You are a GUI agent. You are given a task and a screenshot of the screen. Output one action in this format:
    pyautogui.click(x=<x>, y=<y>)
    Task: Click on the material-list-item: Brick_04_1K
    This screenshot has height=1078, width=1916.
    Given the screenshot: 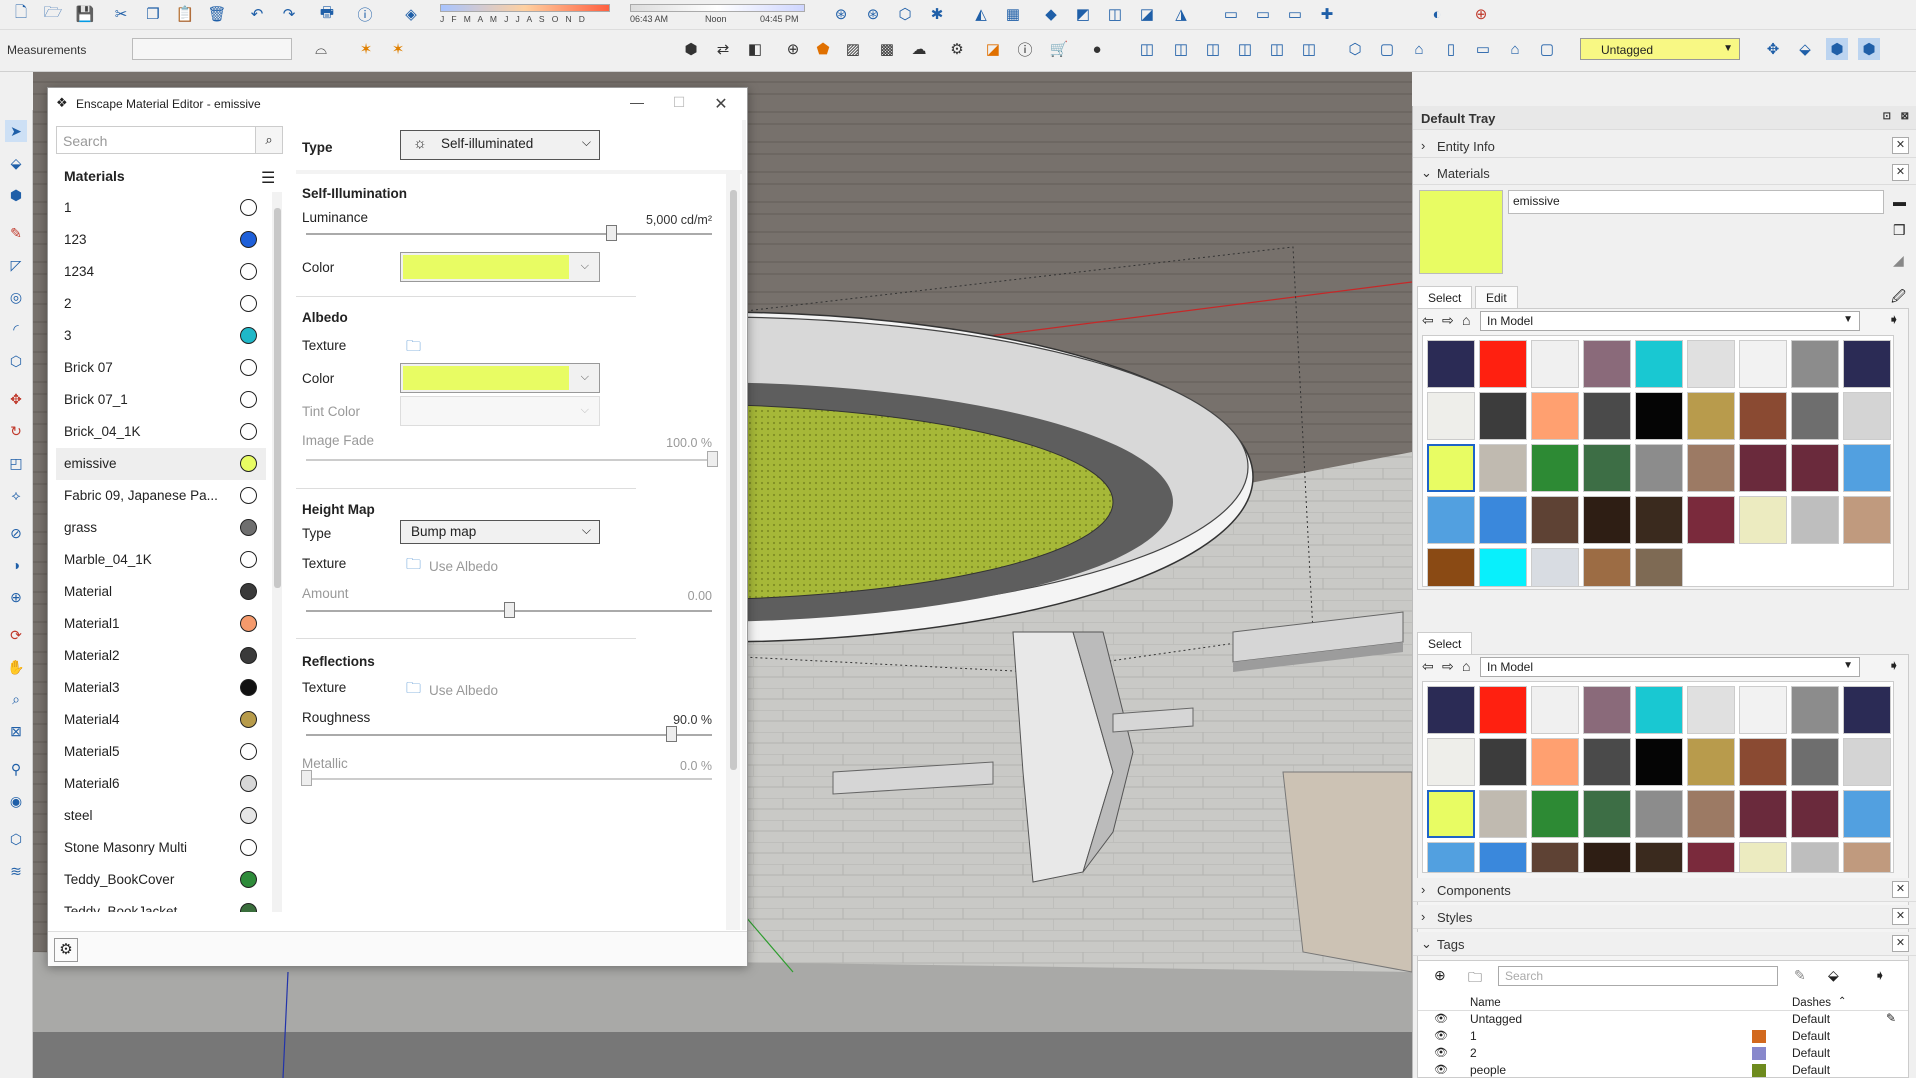 What is the action you would take?
    pyautogui.click(x=161, y=432)
    